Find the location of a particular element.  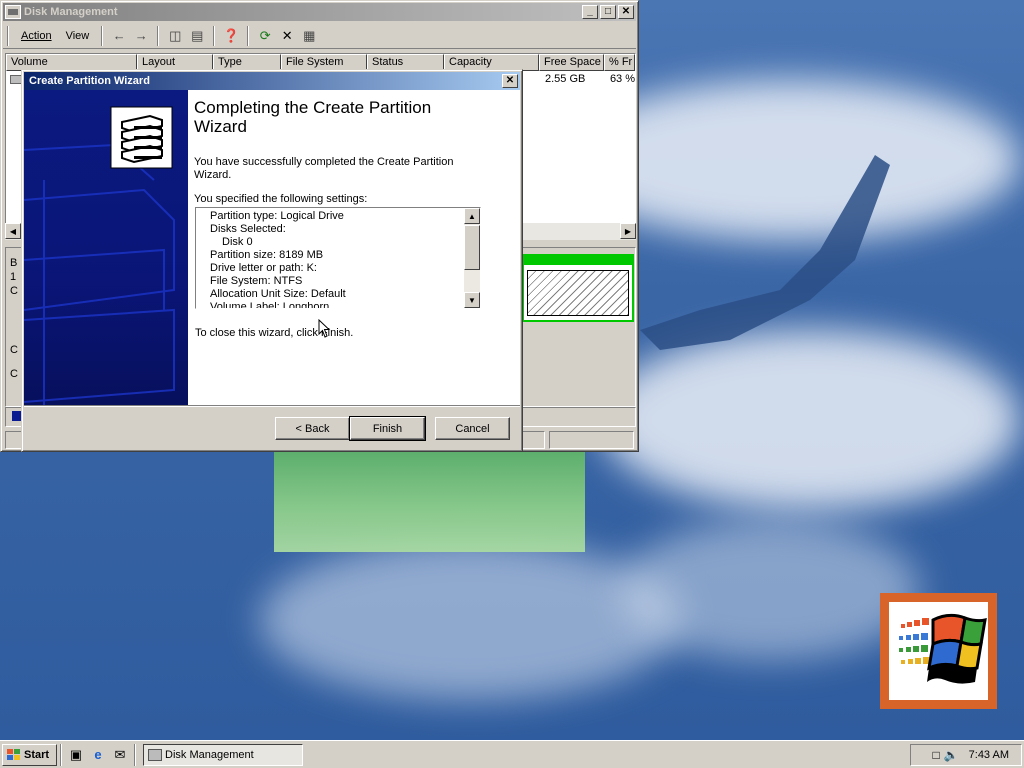

refresh-icon: ⟳ is located at coordinates (265, 36).